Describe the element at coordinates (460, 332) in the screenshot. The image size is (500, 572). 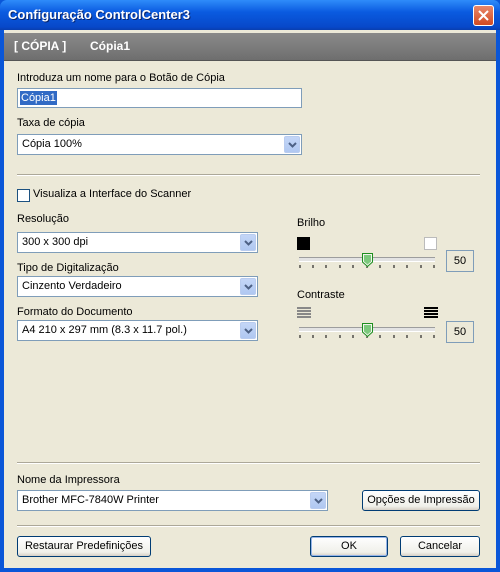
I see `contrast-value: 50` at that location.